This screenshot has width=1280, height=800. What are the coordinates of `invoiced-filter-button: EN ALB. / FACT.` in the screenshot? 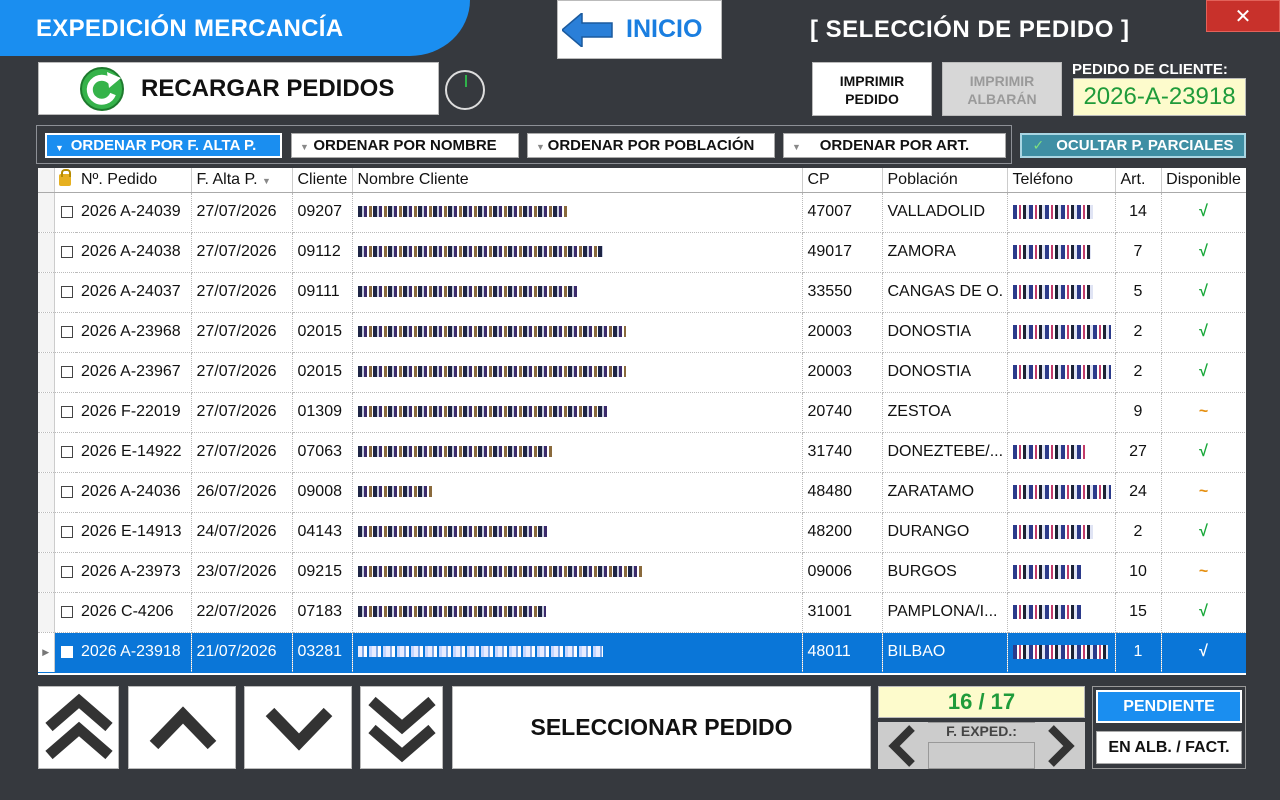 It's located at (1169, 747).